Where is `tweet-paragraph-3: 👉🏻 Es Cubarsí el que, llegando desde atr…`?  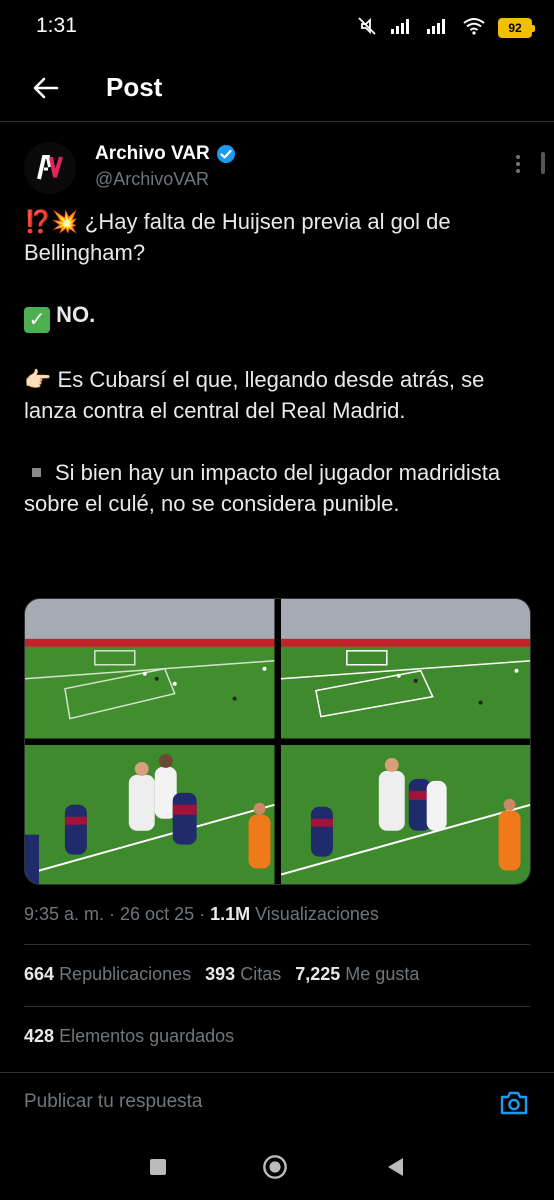
tweet-paragraph-3: 👉🏻 Es Cubarsí el que, llegando desde atr… is located at coordinates (277, 395).